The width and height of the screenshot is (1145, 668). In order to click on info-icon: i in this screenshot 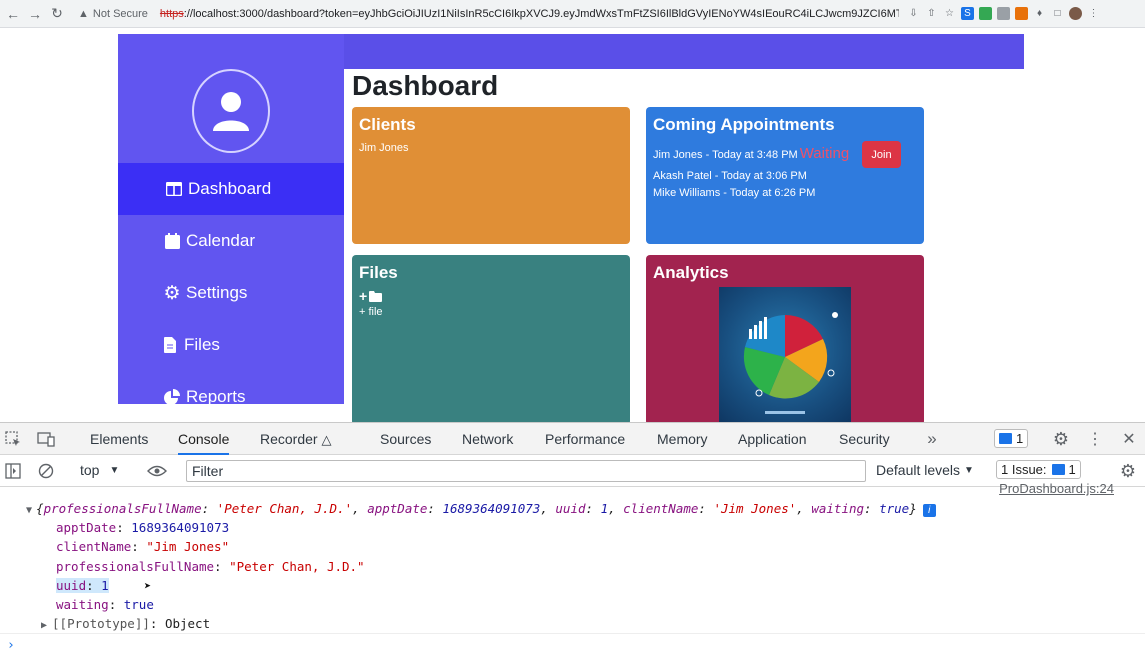, I will do `click(929, 510)`.